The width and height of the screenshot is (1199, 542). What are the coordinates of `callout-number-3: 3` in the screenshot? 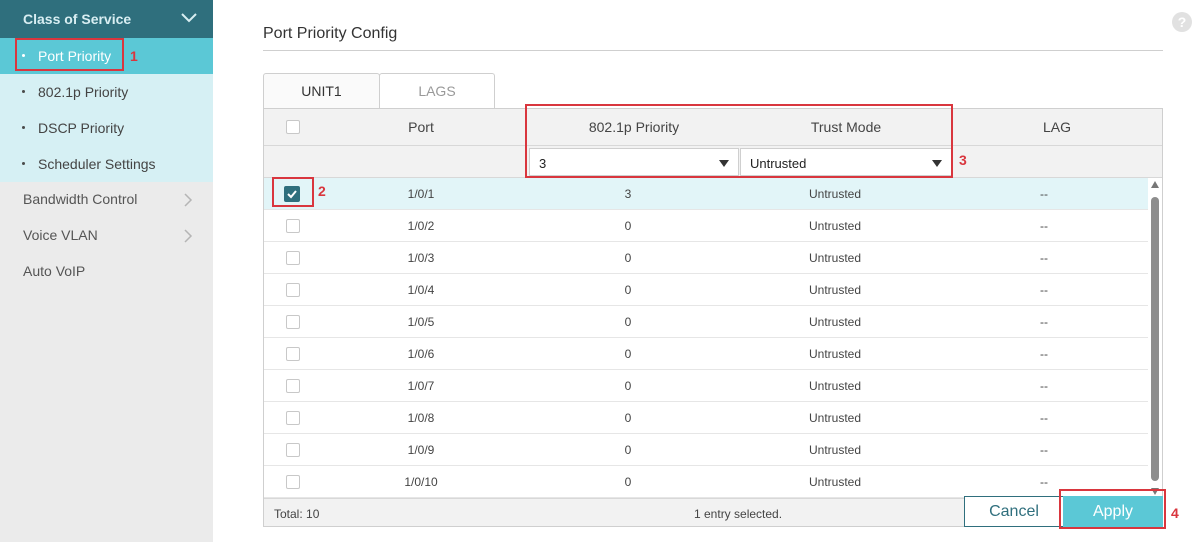 It's located at (963, 160).